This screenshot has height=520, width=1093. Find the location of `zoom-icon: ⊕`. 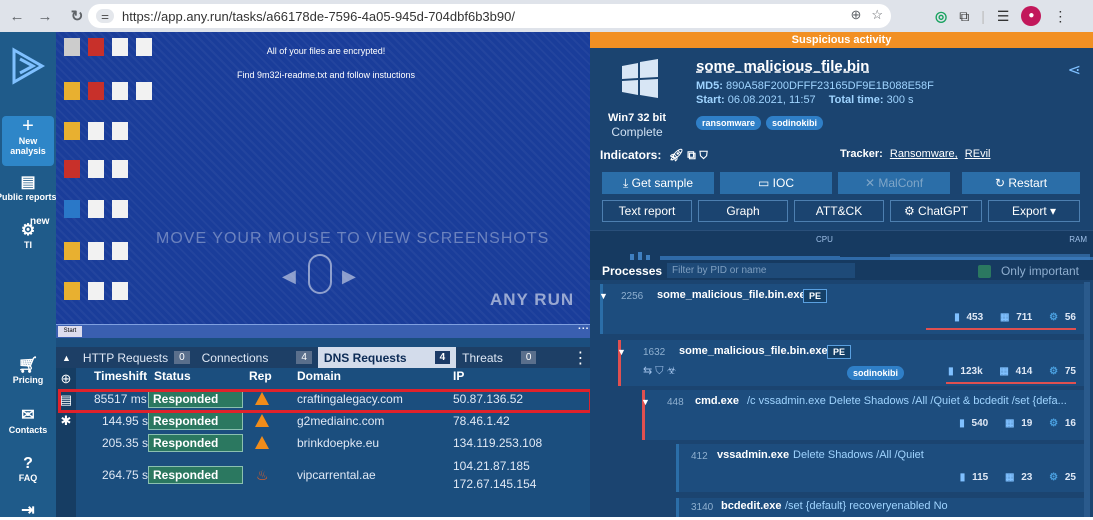

zoom-icon: ⊕ is located at coordinates (855, 15).